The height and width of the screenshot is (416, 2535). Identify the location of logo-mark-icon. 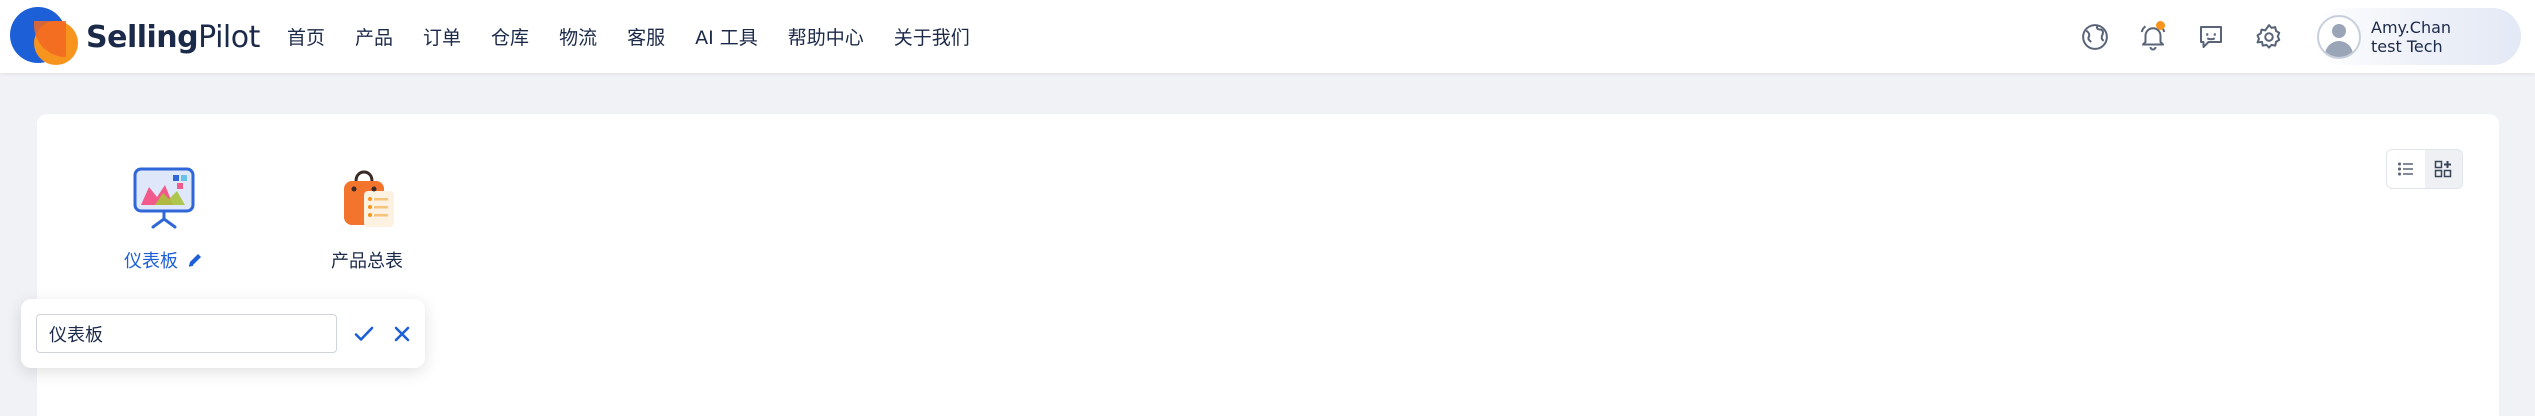
(46, 37).